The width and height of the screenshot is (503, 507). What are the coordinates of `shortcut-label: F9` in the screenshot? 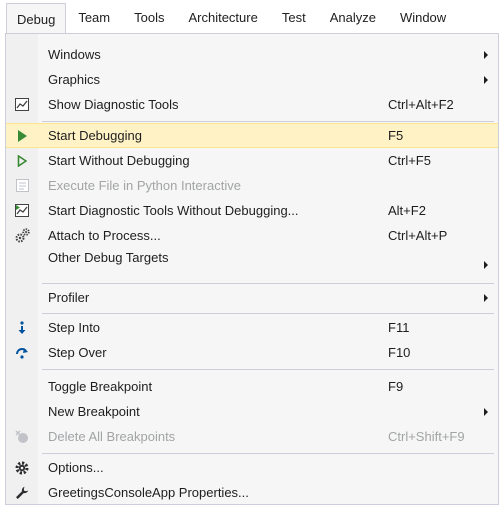 It's located at (396, 386).